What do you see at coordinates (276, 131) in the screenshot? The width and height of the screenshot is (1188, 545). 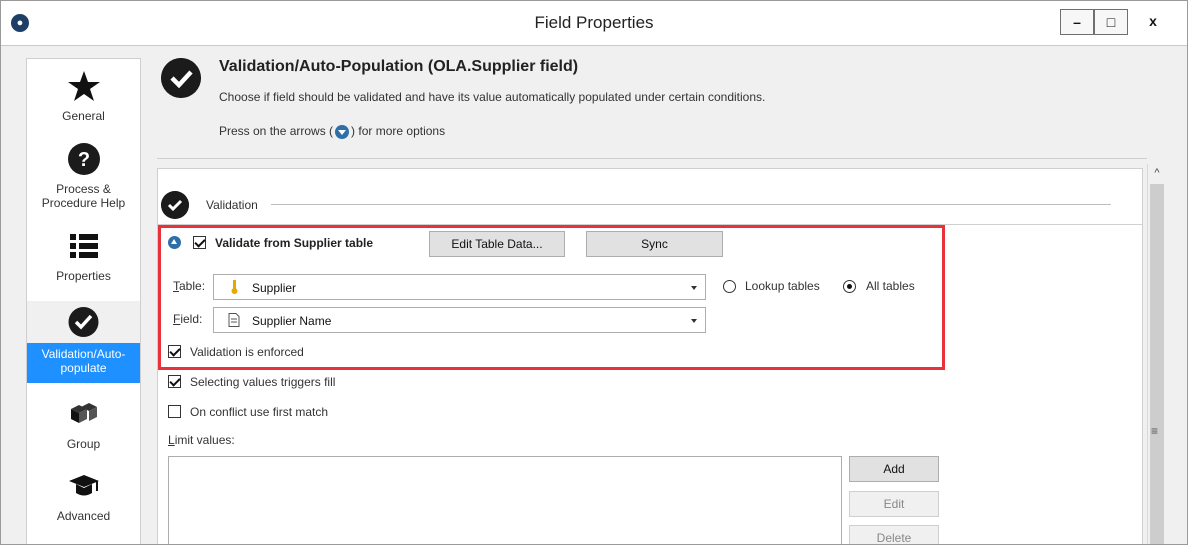 I see `hint-text: Press on the arrows (` at bounding box center [276, 131].